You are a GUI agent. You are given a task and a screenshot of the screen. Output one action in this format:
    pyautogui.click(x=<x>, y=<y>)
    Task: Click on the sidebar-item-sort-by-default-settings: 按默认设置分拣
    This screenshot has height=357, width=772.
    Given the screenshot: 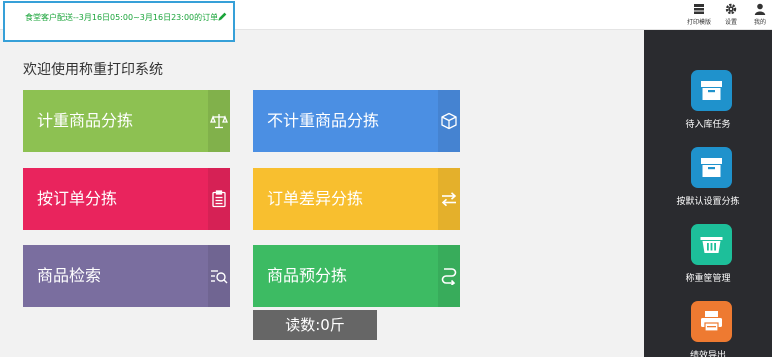 What is the action you would take?
    pyautogui.click(x=708, y=182)
    